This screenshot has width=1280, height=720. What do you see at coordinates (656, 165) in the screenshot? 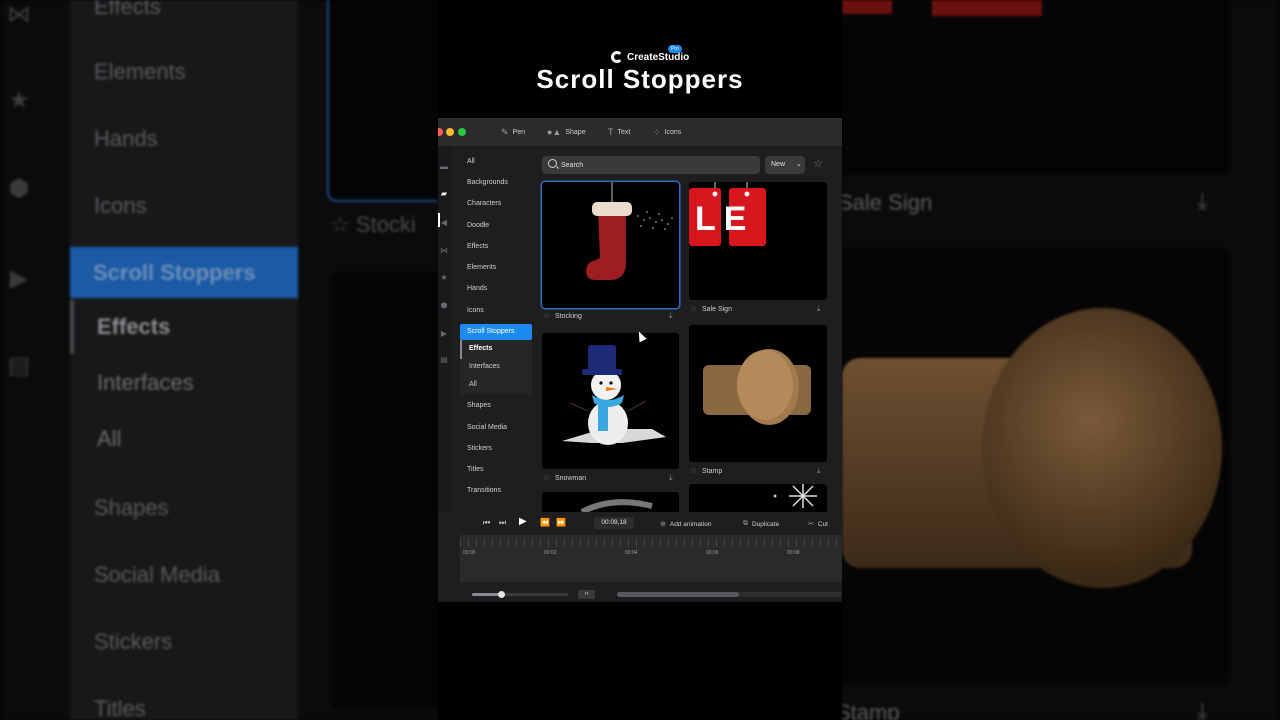
I see `search-input` at bounding box center [656, 165].